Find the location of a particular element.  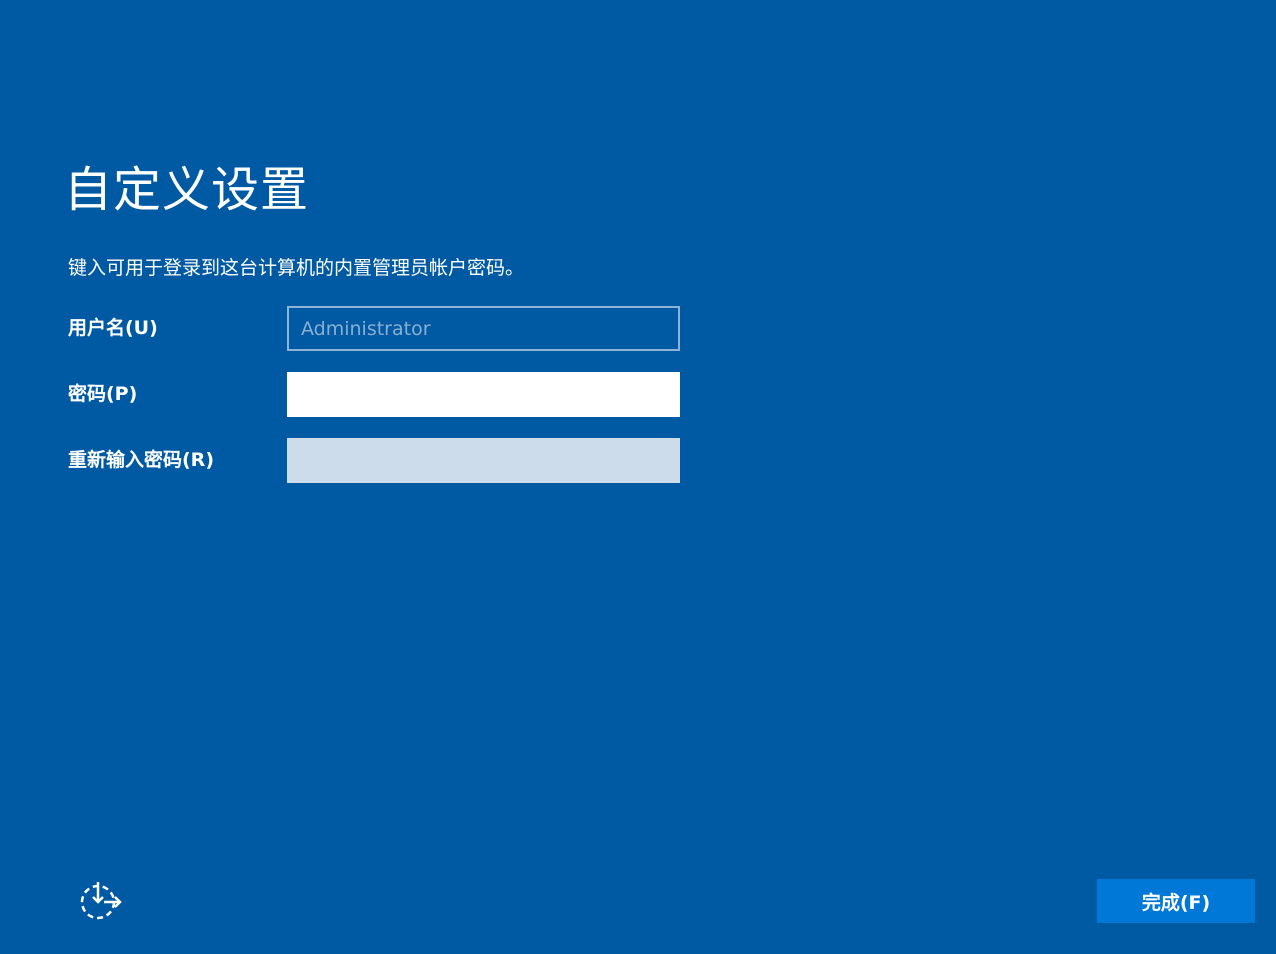

username-row: 用户名(U) is located at coordinates (374, 328).